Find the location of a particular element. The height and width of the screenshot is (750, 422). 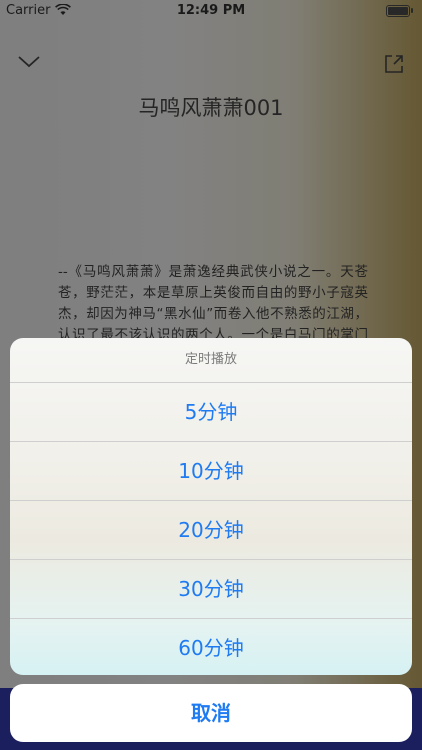

timer-option-20: 20分钟 is located at coordinates (211, 530).